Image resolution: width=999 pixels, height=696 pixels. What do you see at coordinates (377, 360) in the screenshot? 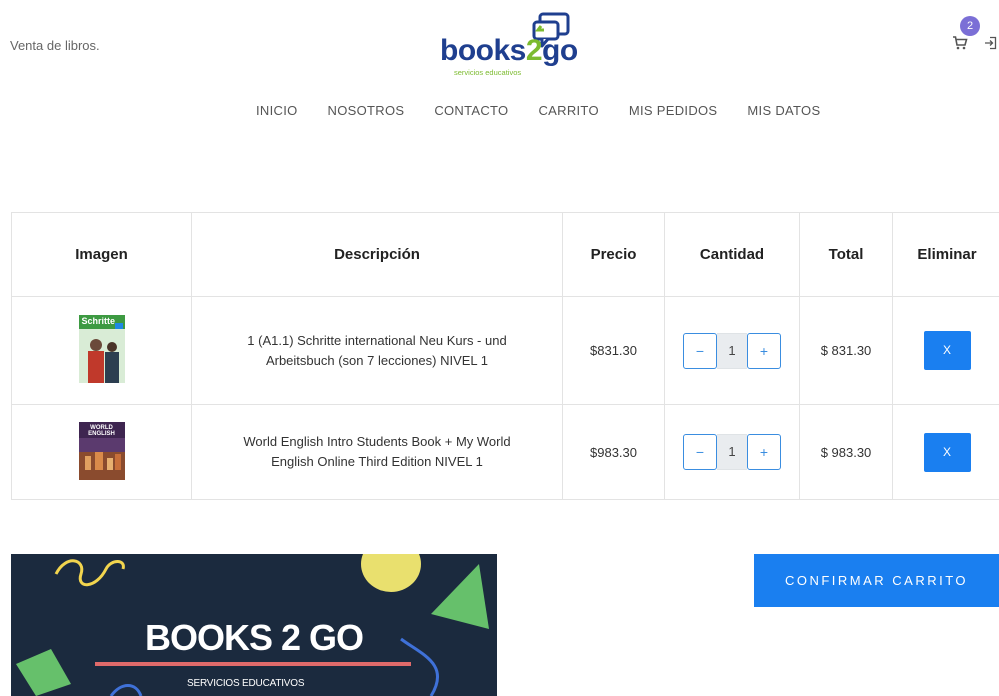
I see `description-line: Arbeitsbuch (son 7 lecciones) NIVEL 1` at bounding box center [377, 360].